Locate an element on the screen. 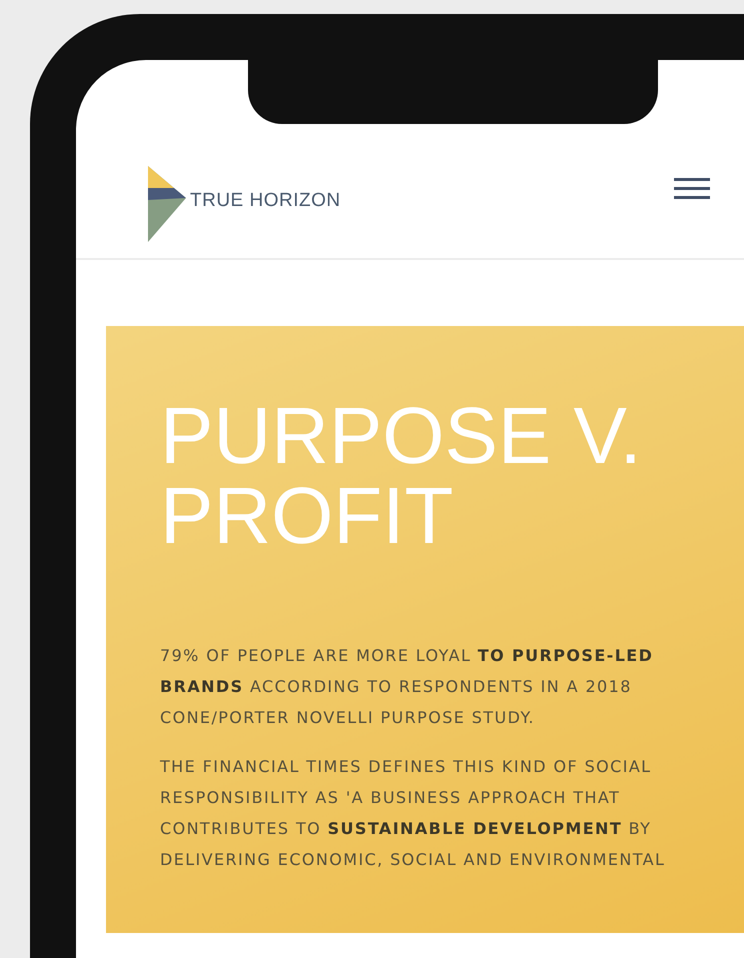  hero-paragraph: 79% OF PEOPLE ARE MORE LOYAL TO PURPOSE-LED BRANDS ACCORDING TO RESPONDENTS IN A 2018 CONE/PORTER NOVELLI PURPOSE STUDY. is located at coordinates (407, 687).